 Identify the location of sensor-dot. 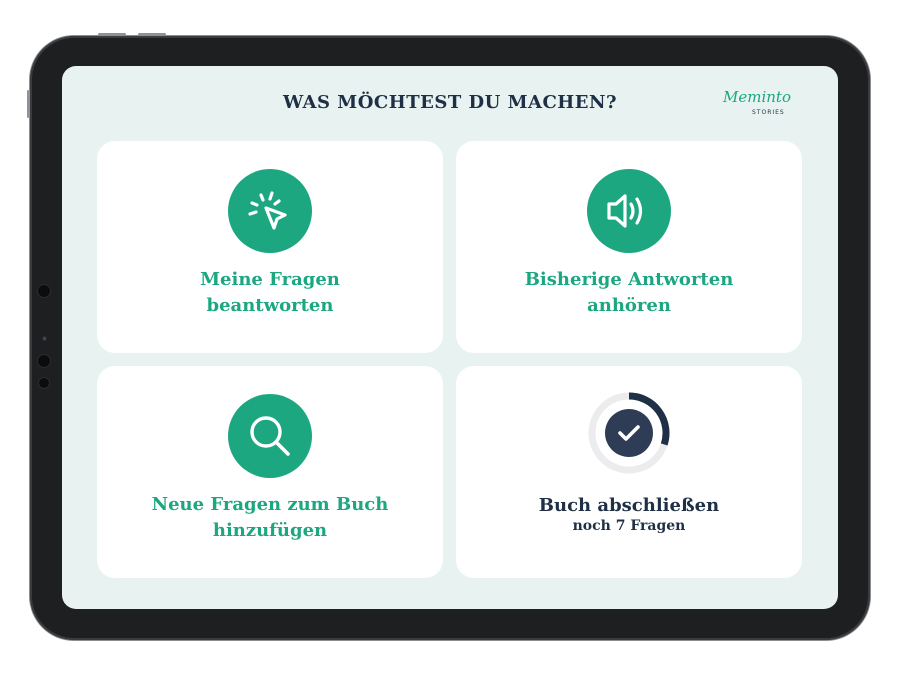
(44, 338).